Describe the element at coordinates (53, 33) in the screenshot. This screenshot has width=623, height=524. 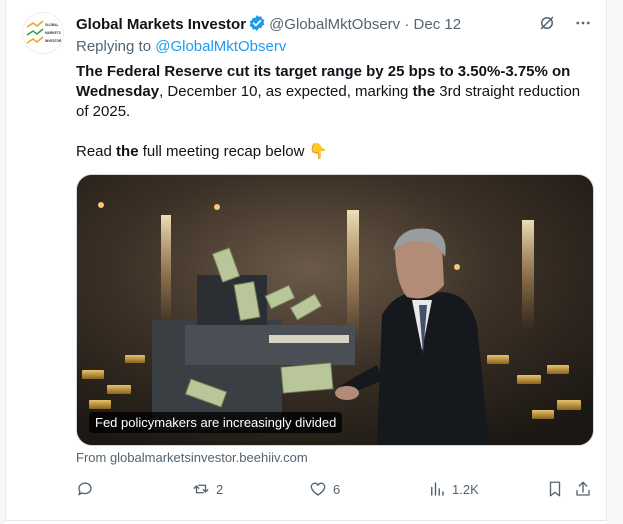
I see `avatar-text-line2: MARKETS` at that location.